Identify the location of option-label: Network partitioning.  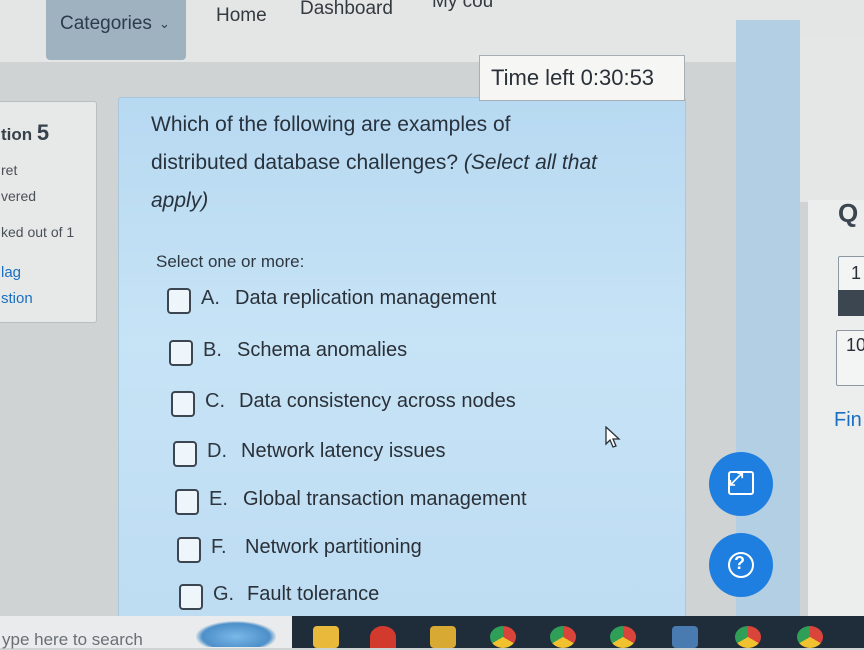
(333, 547).